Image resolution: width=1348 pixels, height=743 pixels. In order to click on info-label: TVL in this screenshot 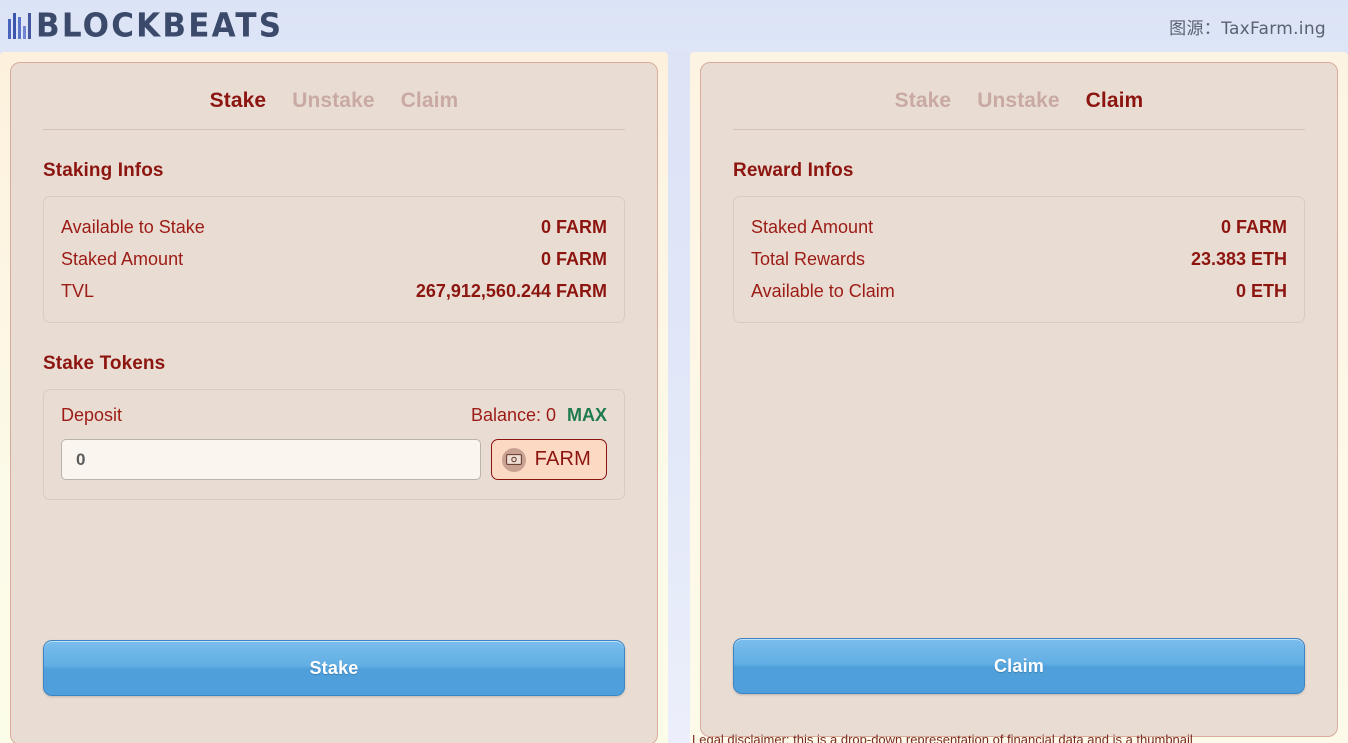, I will do `click(78, 291)`.